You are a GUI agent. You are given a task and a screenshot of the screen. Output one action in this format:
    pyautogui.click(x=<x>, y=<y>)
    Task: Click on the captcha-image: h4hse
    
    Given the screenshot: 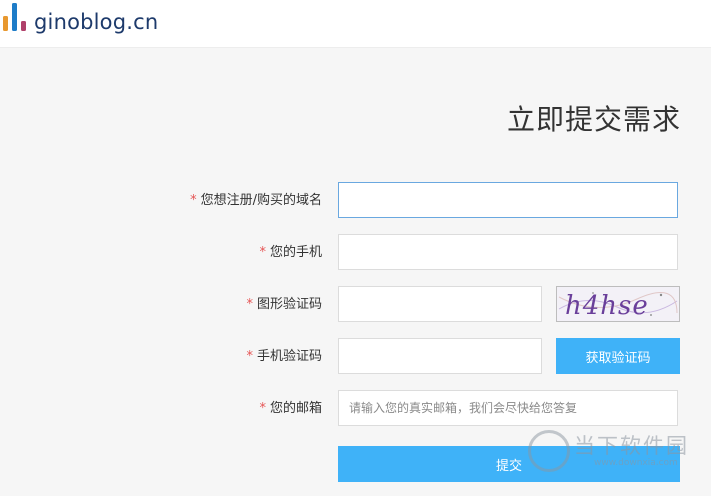 What is the action you would take?
    pyautogui.click(x=618, y=304)
    